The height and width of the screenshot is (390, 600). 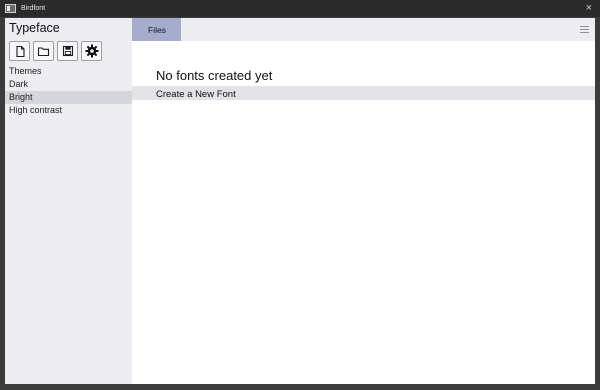 I want to click on hamburger-menu-icon, so click(x=584, y=30).